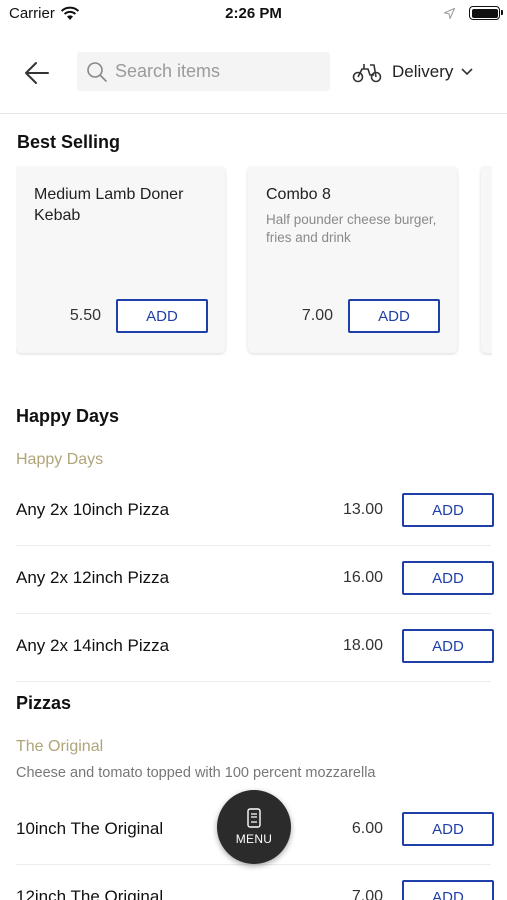 The image size is (507, 900). I want to click on category-subtitle: The Original, so click(60, 746).